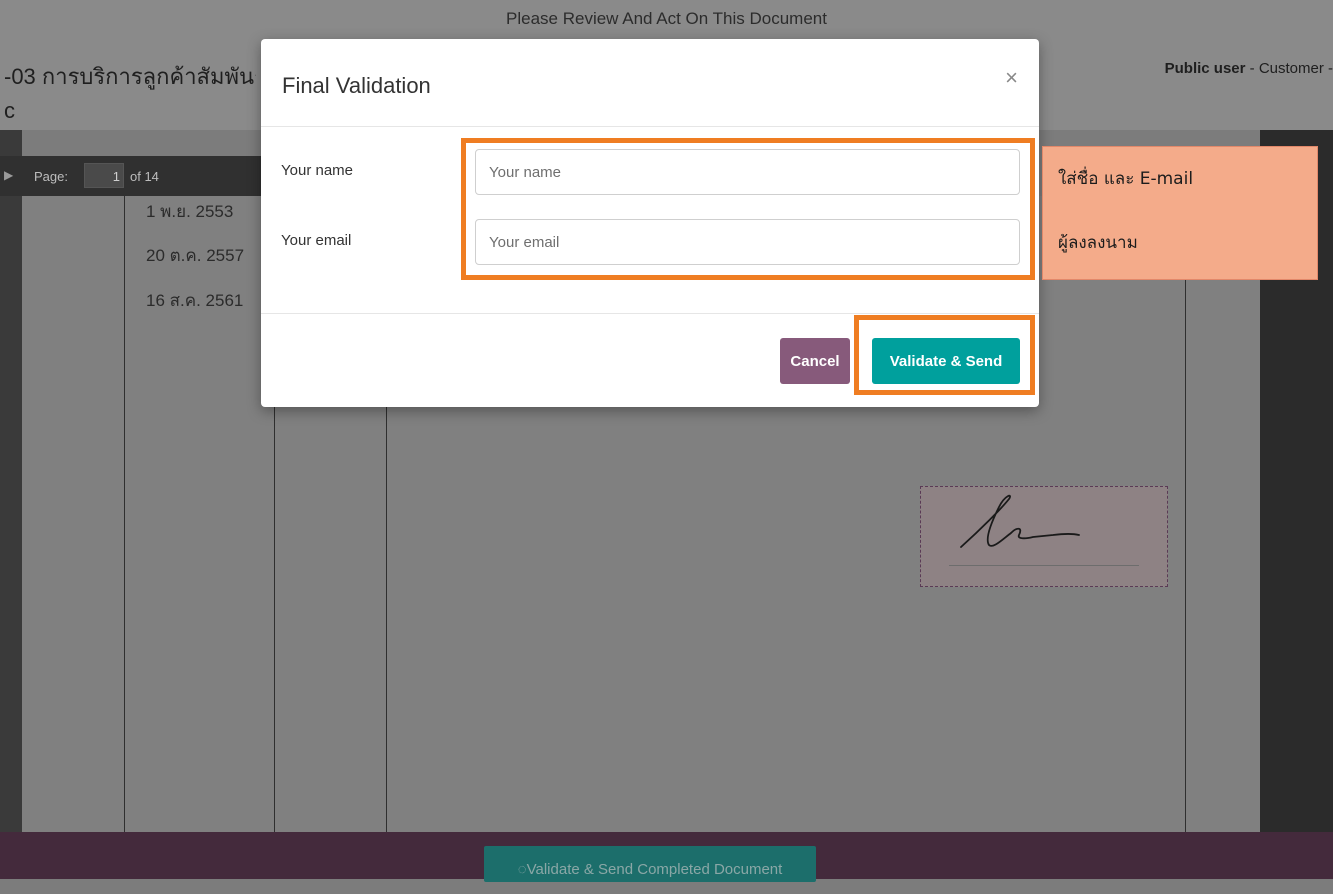 Image resolution: width=1333 pixels, height=894 pixels. What do you see at coordinates (130, 76) in the screenshot?
I see `document-title: -03 การบริการลูกค้าสัมพันธ์` at bounding box center [130, 76].